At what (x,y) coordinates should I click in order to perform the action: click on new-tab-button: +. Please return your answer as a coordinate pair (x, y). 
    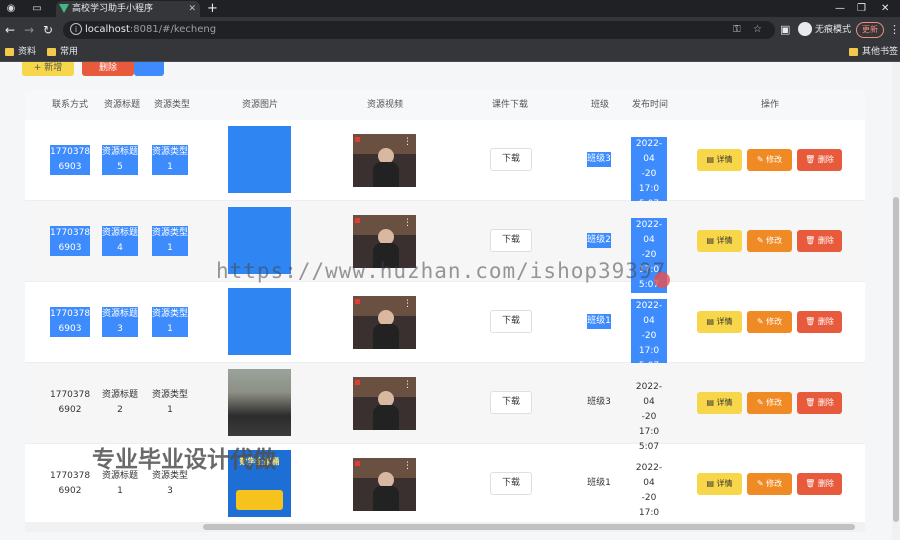
    Looking at the image, I should click on (212, 8).